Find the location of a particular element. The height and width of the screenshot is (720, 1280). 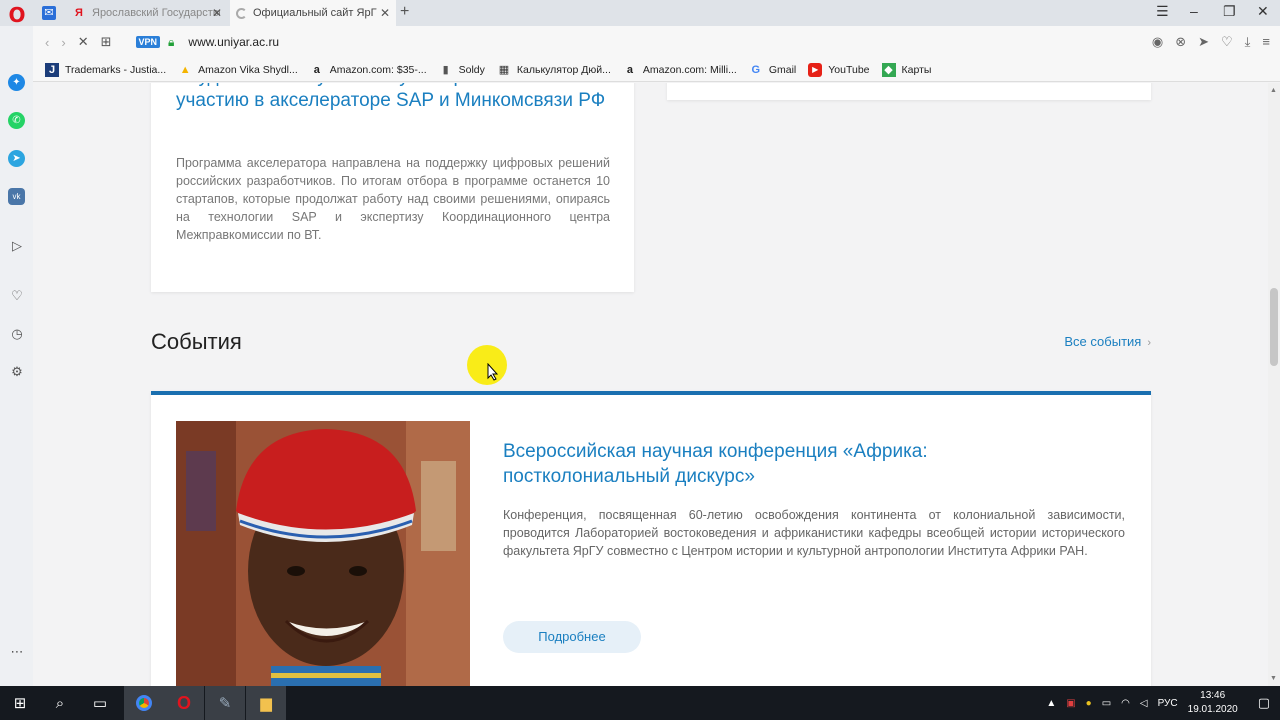

tab-official-site: Официальный сайт ЯрГУ ✕ is located at coordinates (313, 13).